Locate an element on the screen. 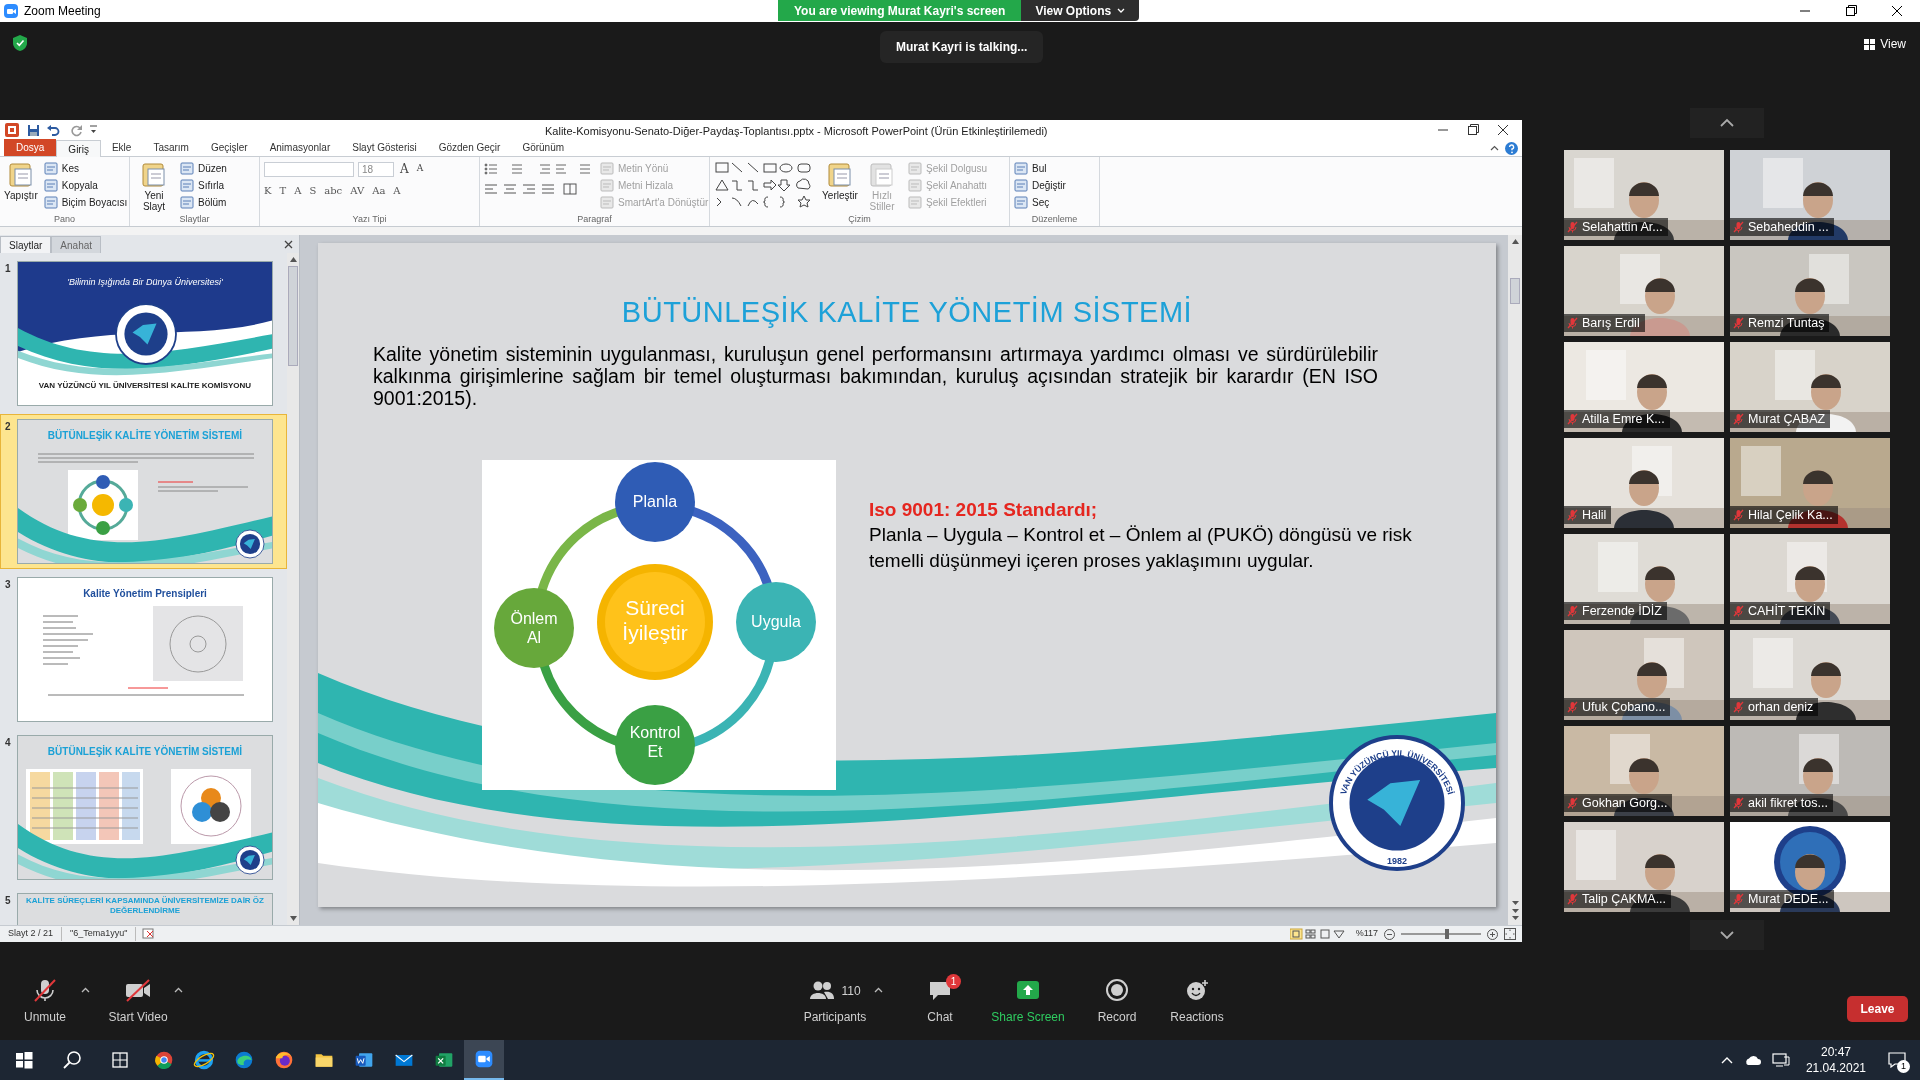  share-status-banner: You are viewing Murat Kayri's screen is located at coordinates (900, 10).